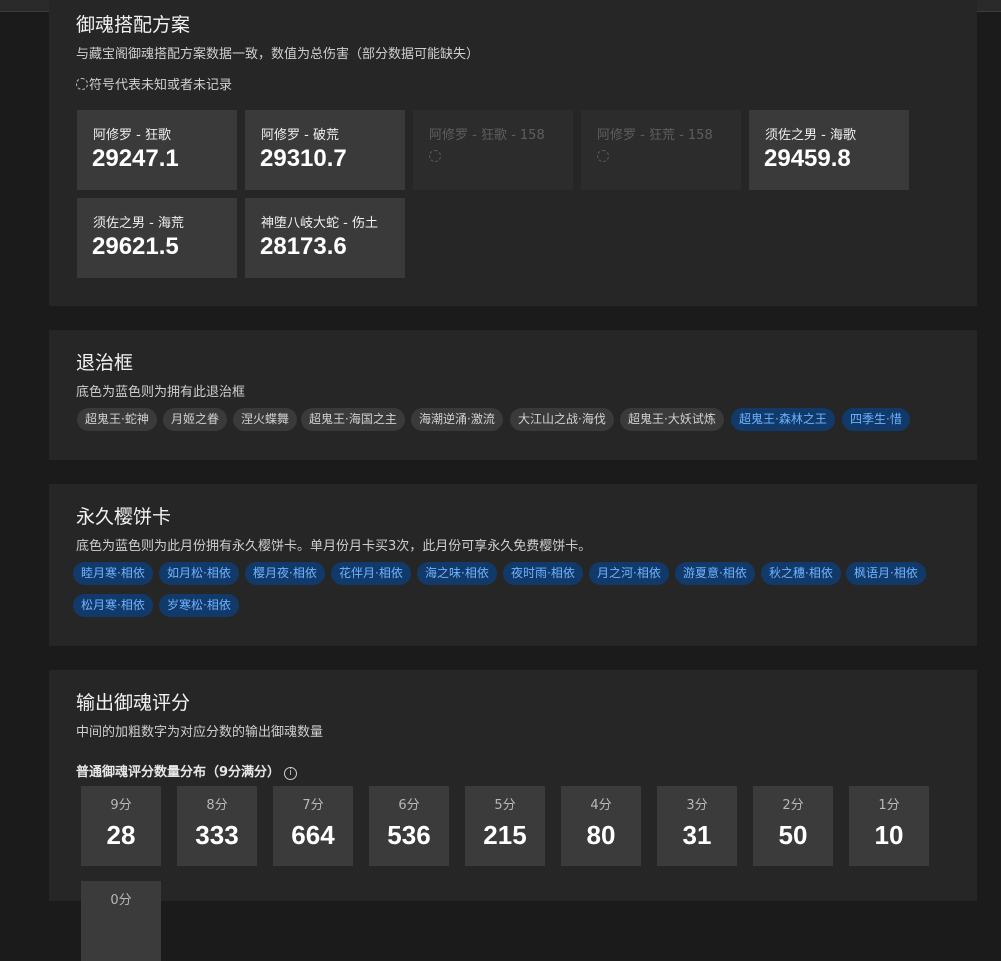 Image resolution: width=1001 pixels, height=961 pixels. Describe the element at coordinates (217, 835) in the screenshot. I see `score-box-value: 333` at that location.